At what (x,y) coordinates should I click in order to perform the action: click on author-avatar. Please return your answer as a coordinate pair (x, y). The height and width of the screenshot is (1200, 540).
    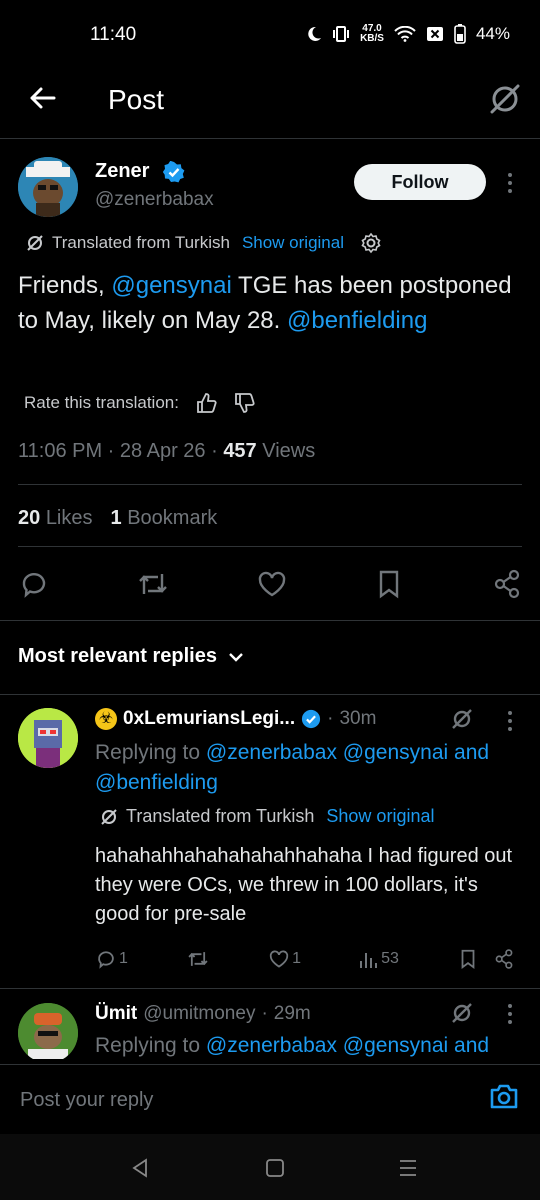
    Looking at the image, I should click on (48, 187).